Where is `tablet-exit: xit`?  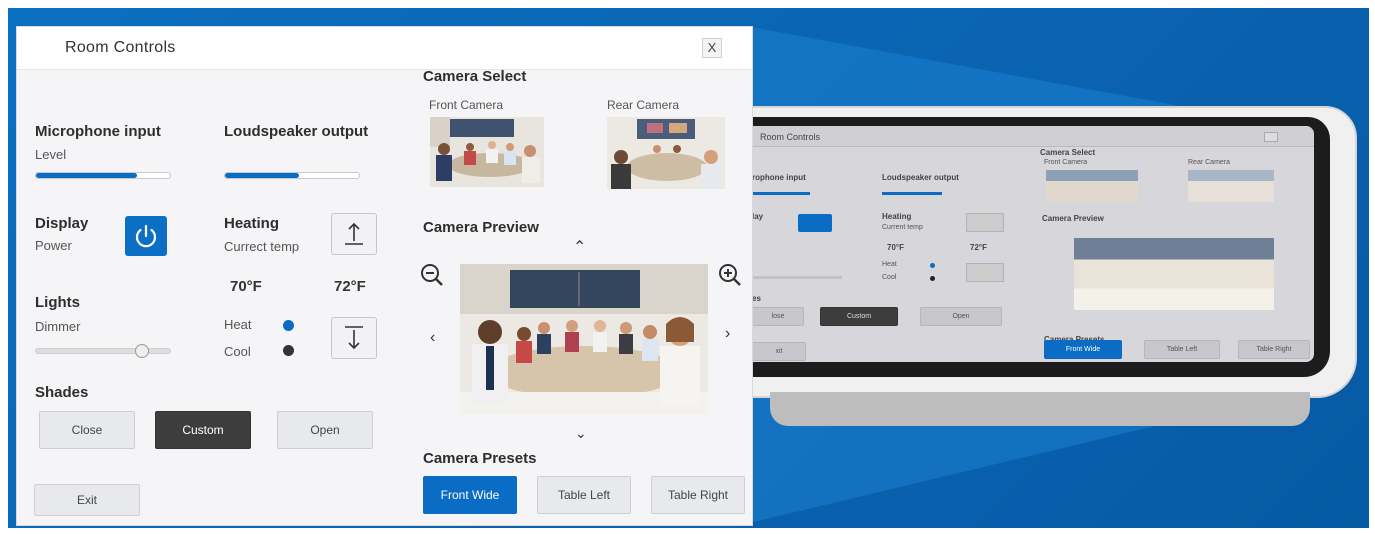 tablet-exit: xit is located at coordinates (779, 351).